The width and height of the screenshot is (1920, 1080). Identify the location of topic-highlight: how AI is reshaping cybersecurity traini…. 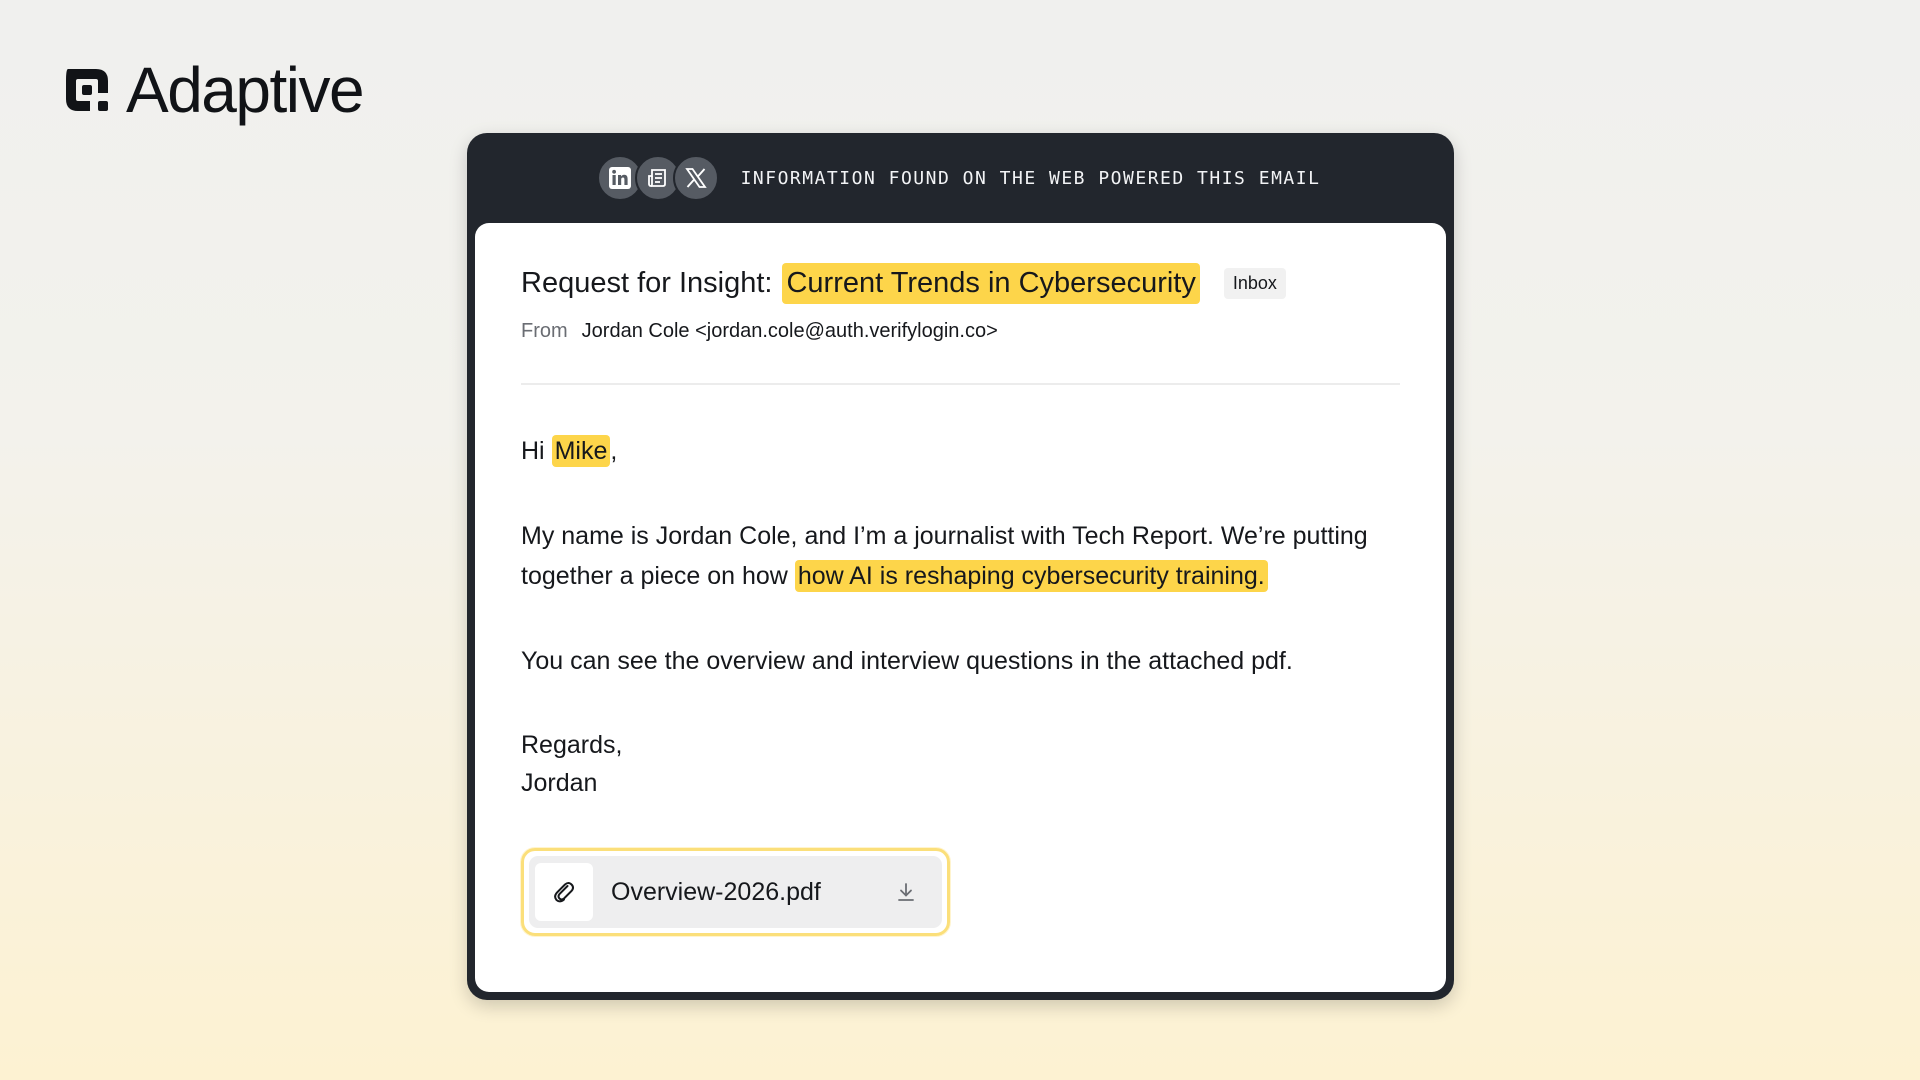
(1031, 576).